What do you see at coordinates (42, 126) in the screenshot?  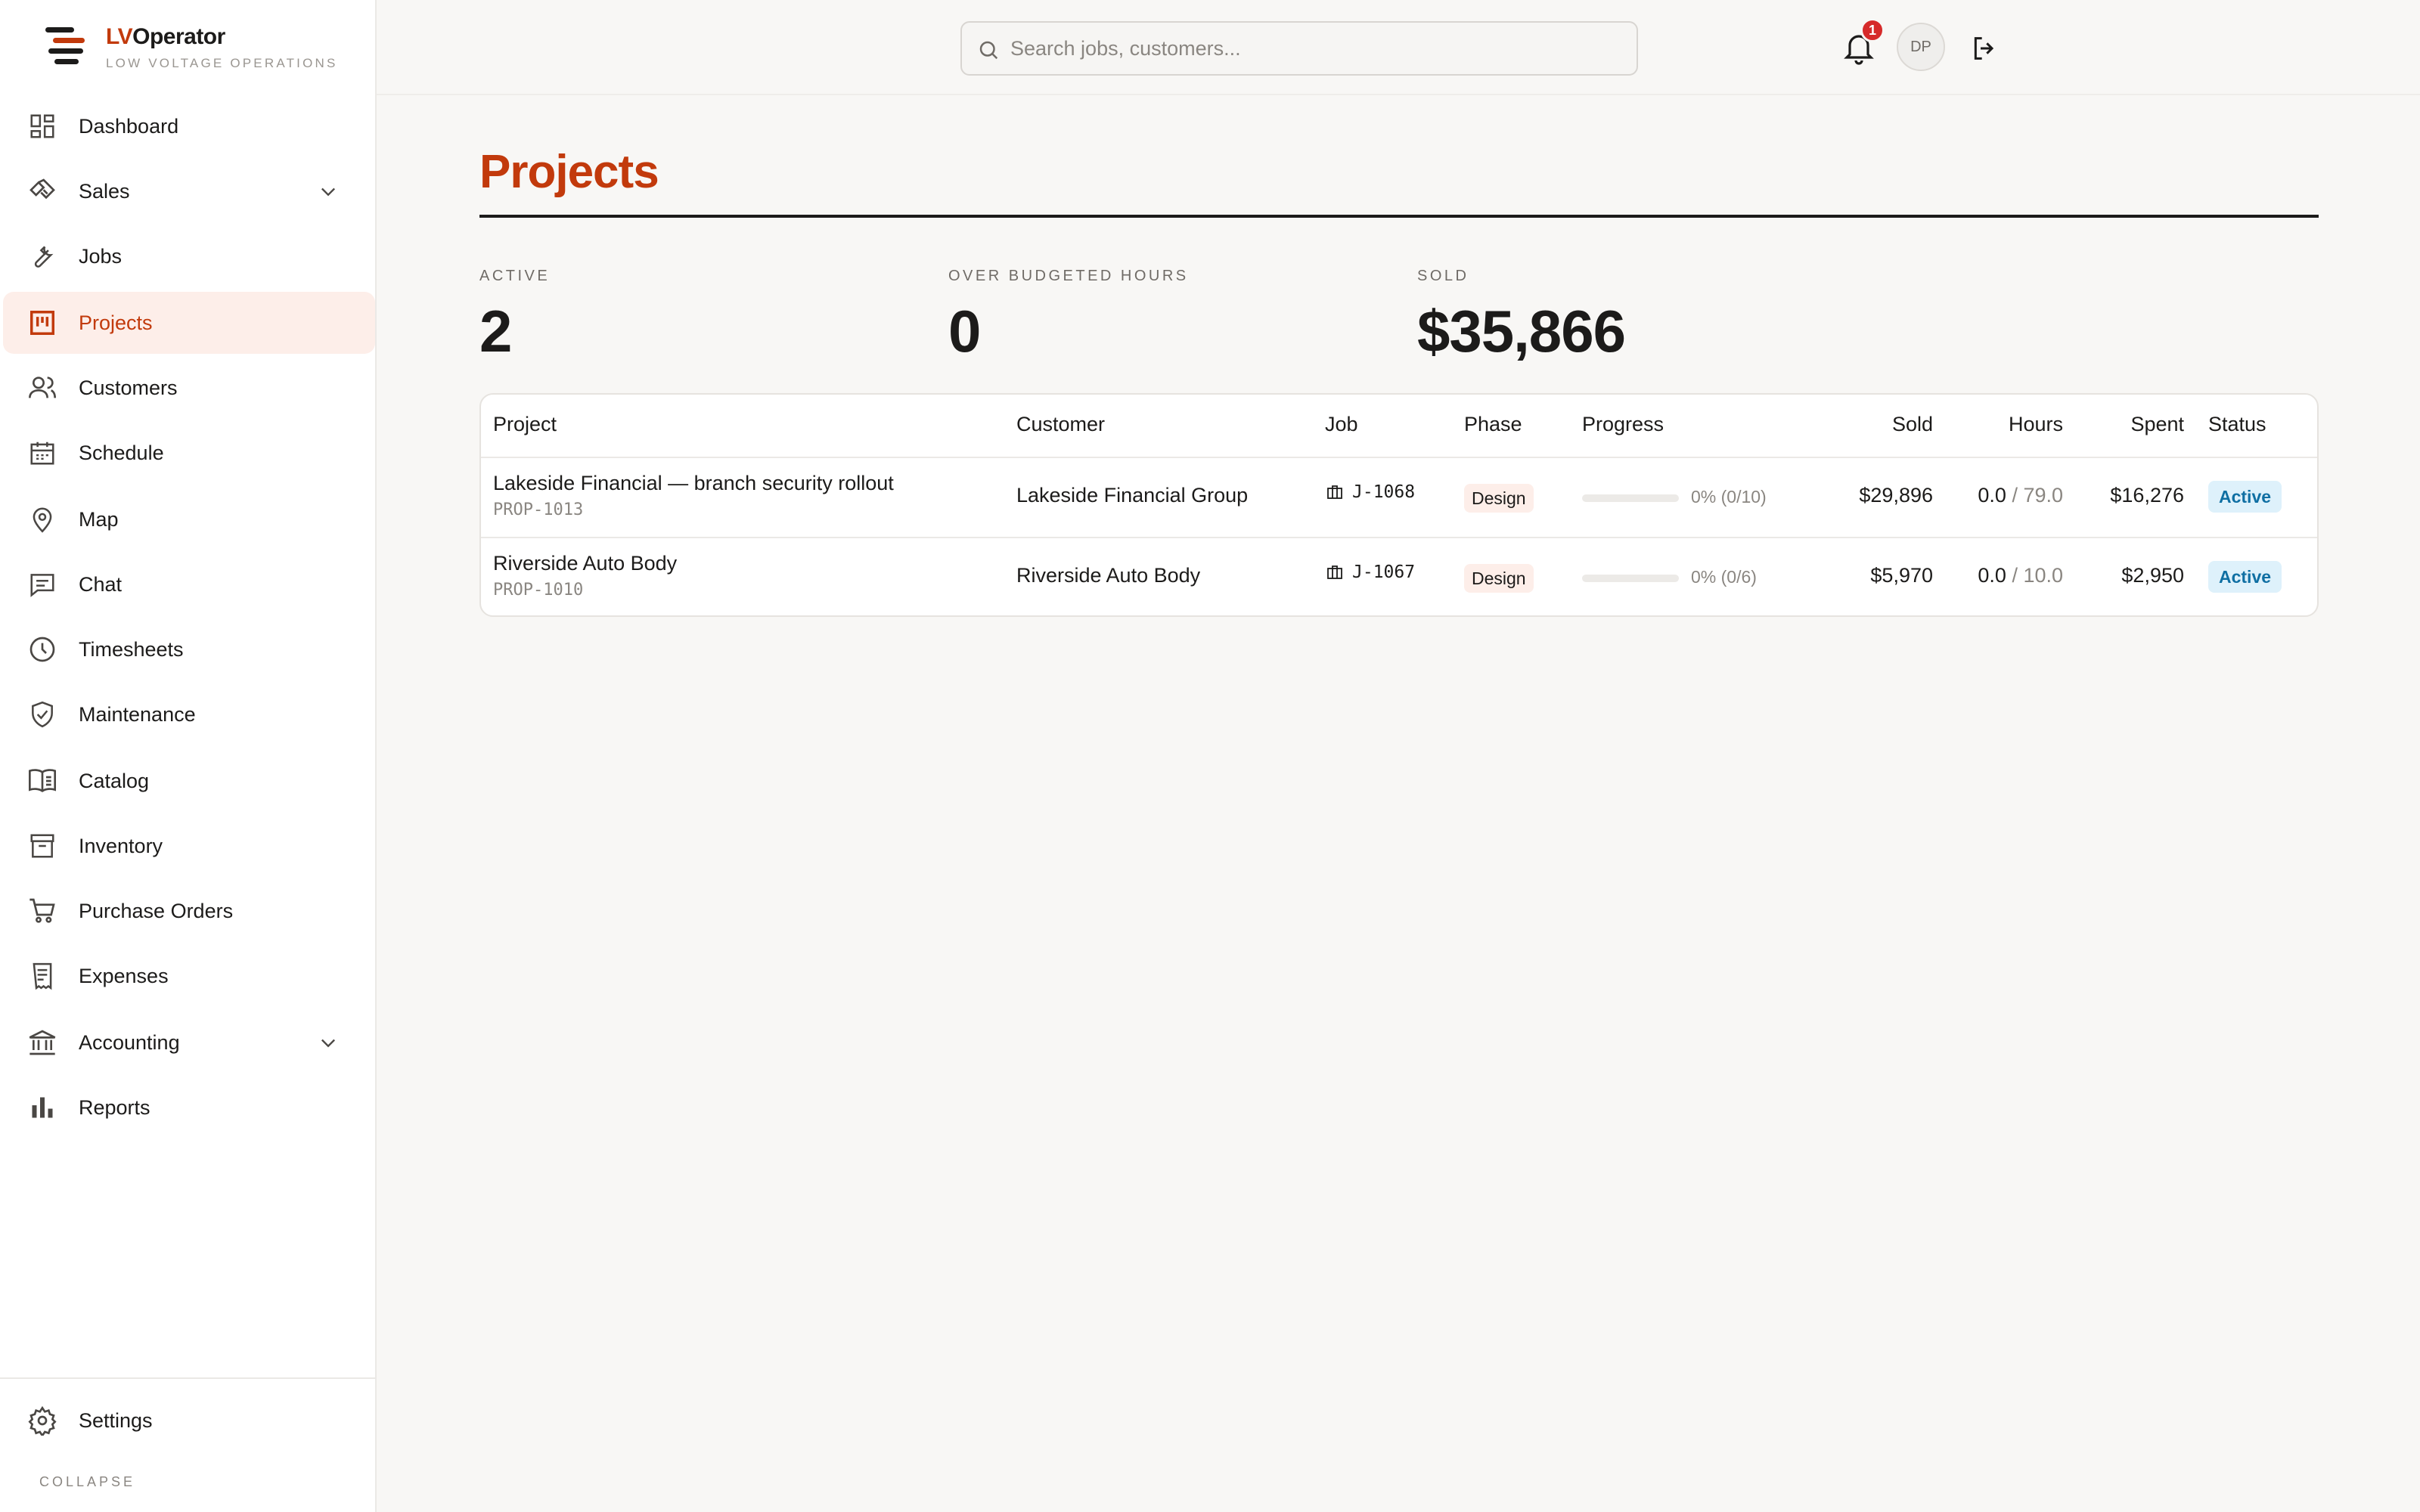 I see `dashboard-icon` at bounding box center [42, 126].